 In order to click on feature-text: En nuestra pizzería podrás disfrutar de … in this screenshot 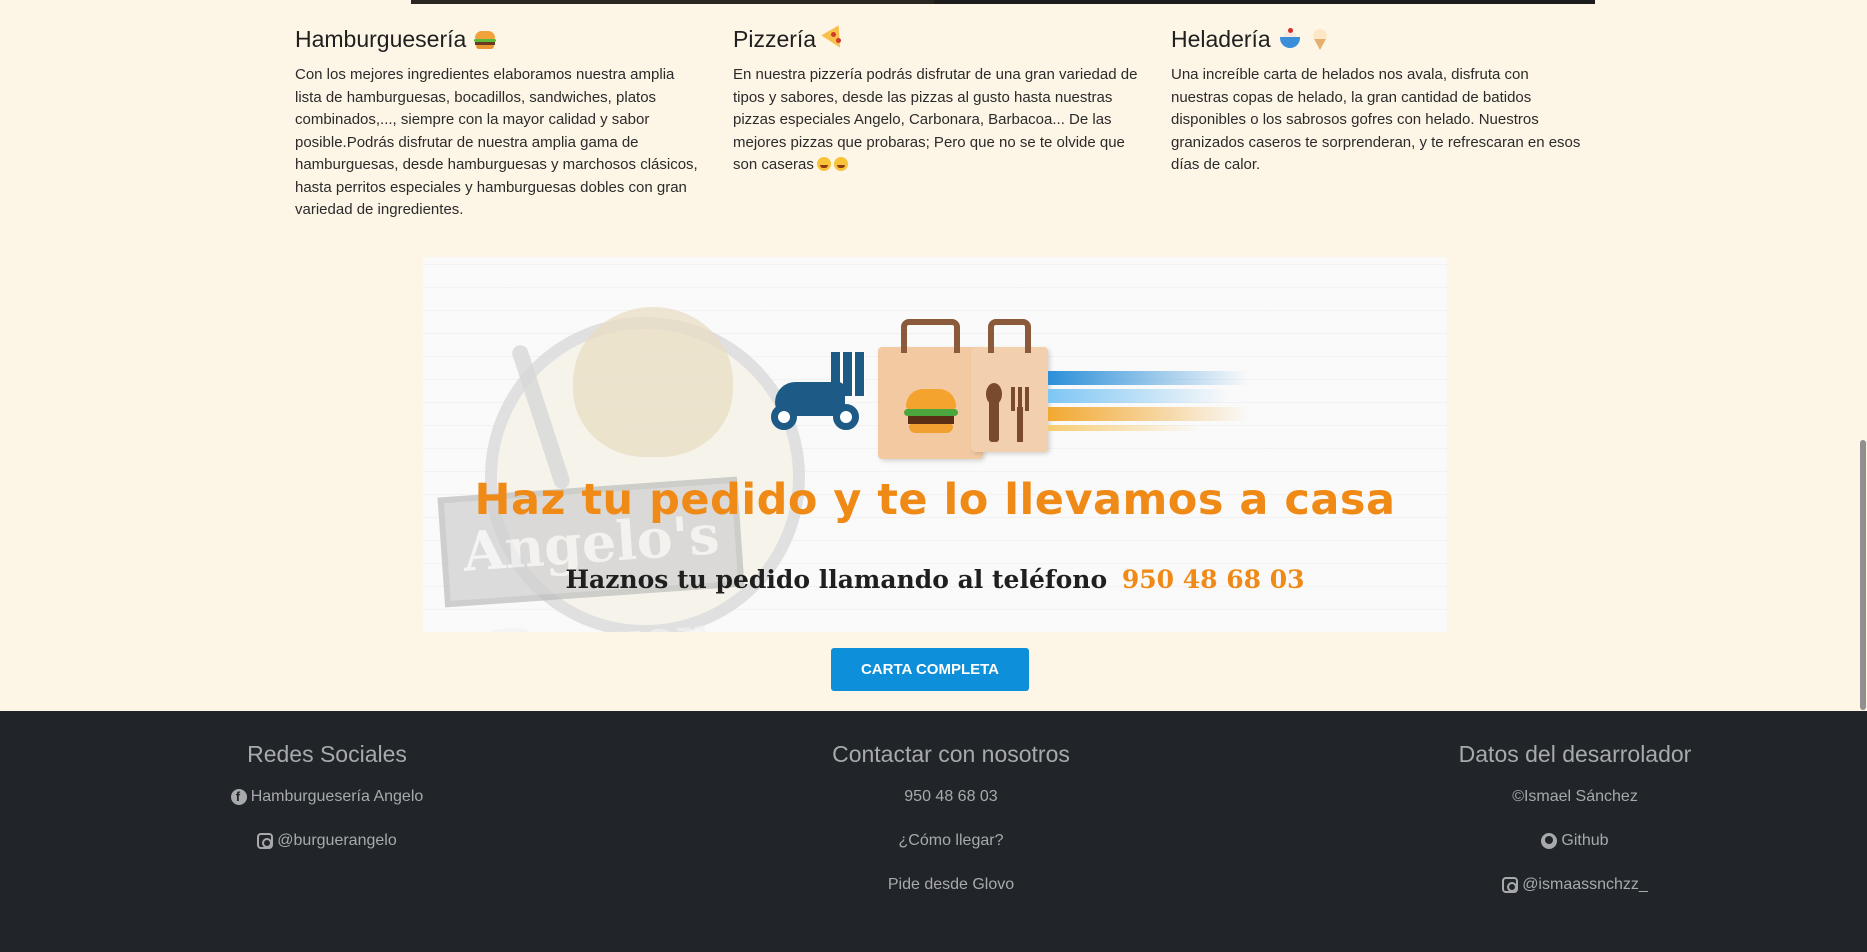, I will do `click(935, 119)`.